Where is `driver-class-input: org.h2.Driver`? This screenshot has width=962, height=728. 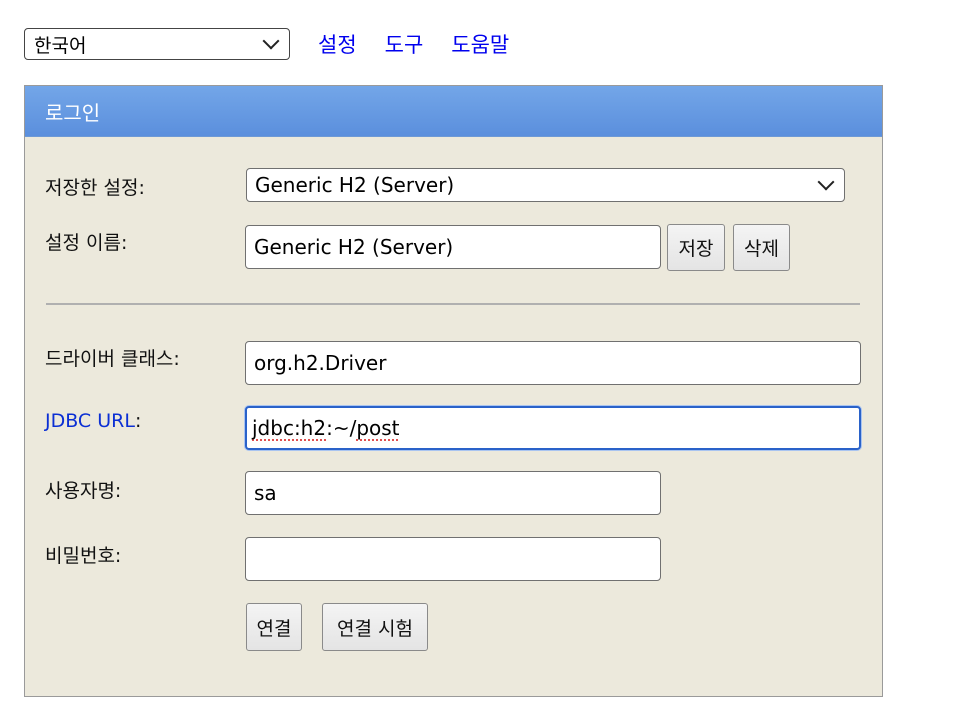 driver-class-input: org.h2.Driver is located at coordinates (553, 363).